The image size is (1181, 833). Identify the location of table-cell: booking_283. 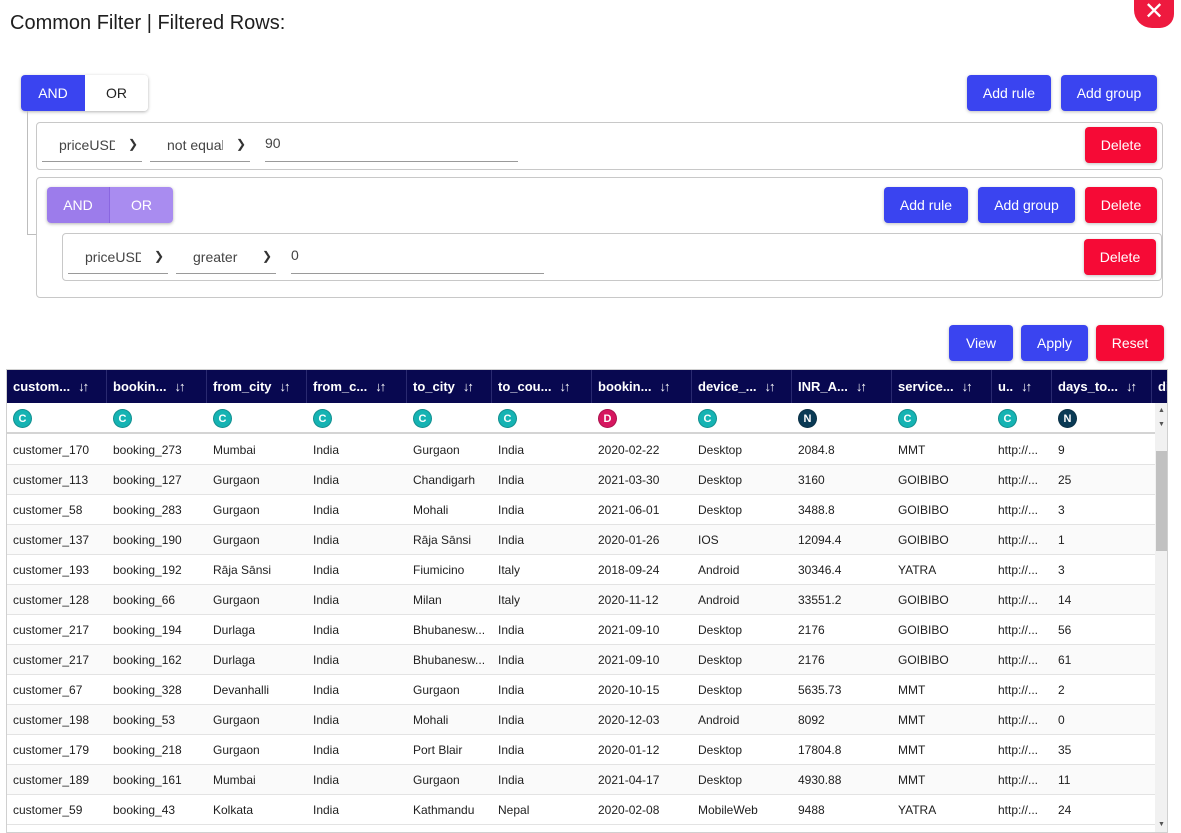
(147, 510).